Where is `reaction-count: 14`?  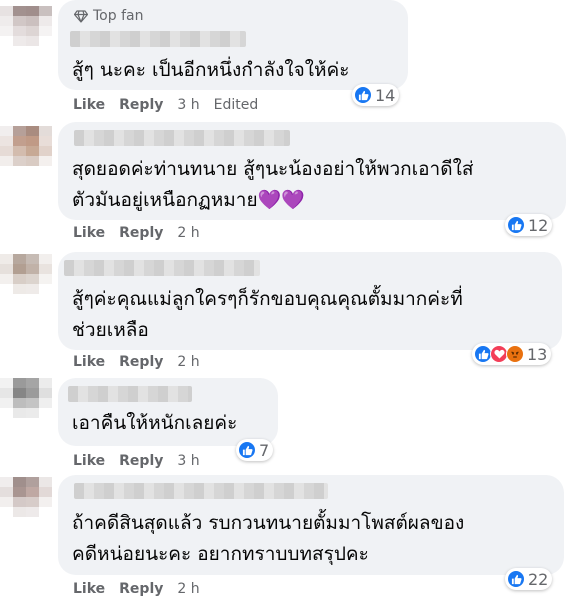
reaction-count: 14 is located at coordinates (385, 95).